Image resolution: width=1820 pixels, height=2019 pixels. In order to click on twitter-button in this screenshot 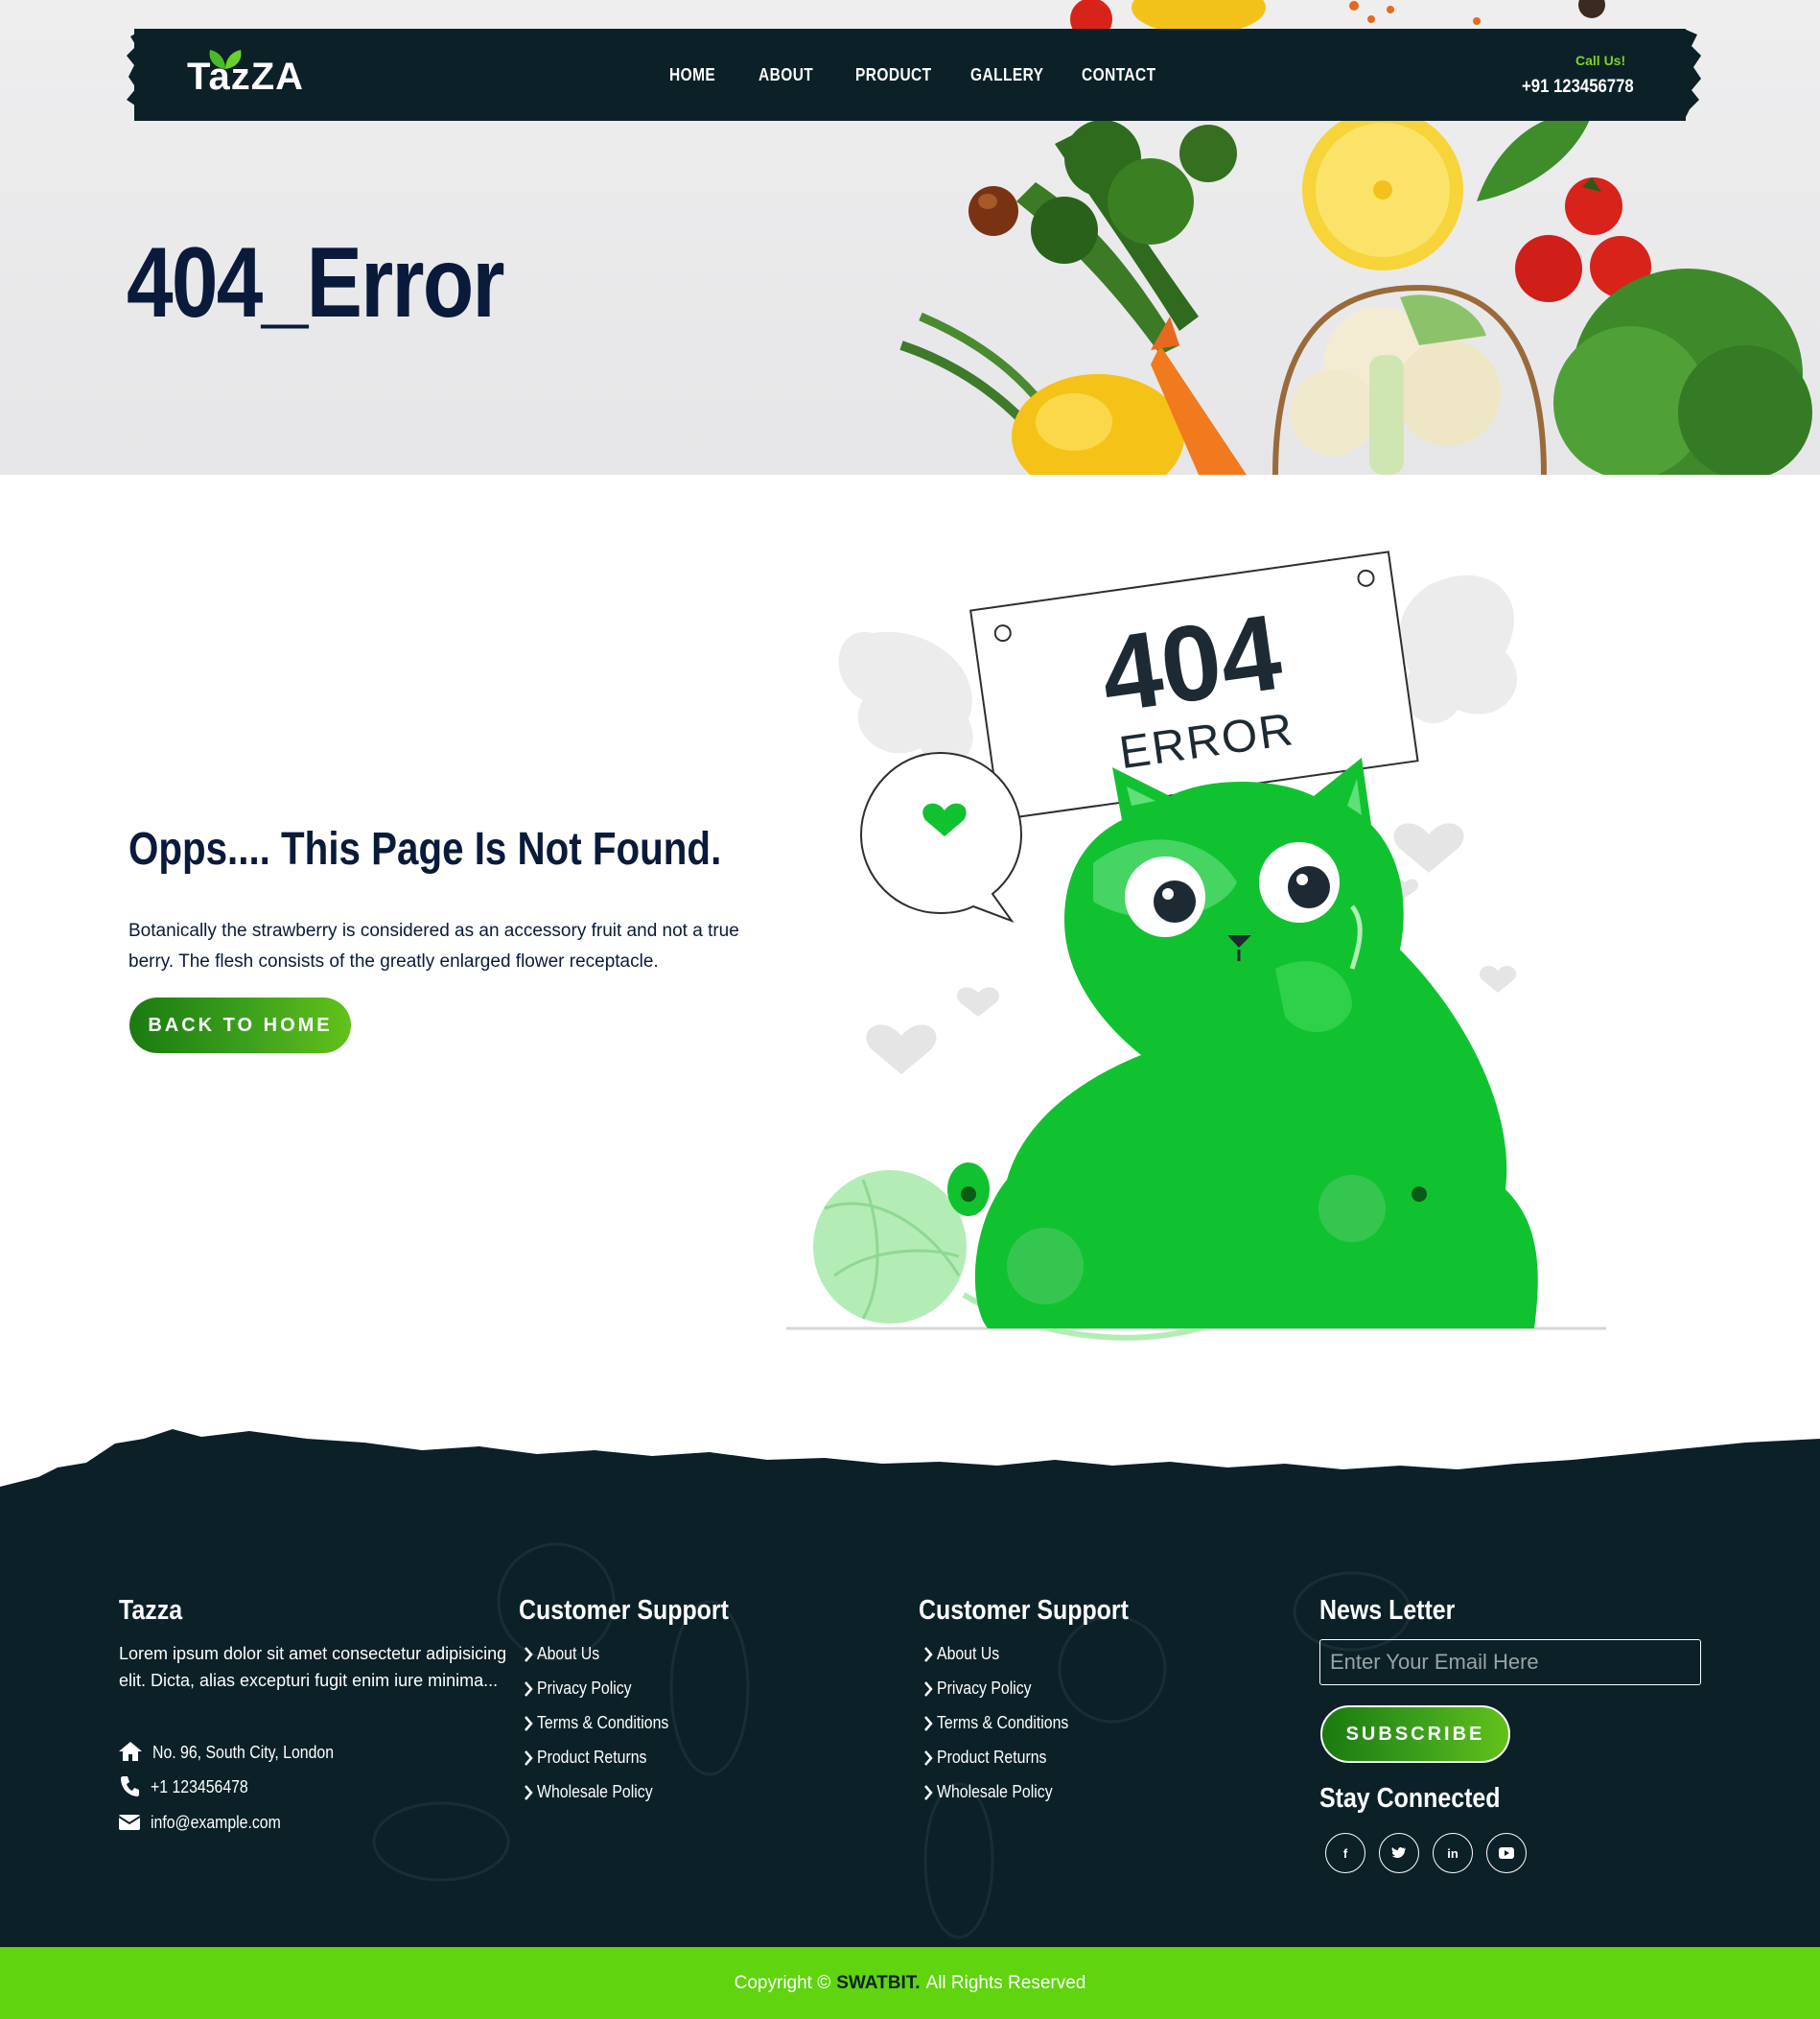, I will do `click(1399, 1853)`.